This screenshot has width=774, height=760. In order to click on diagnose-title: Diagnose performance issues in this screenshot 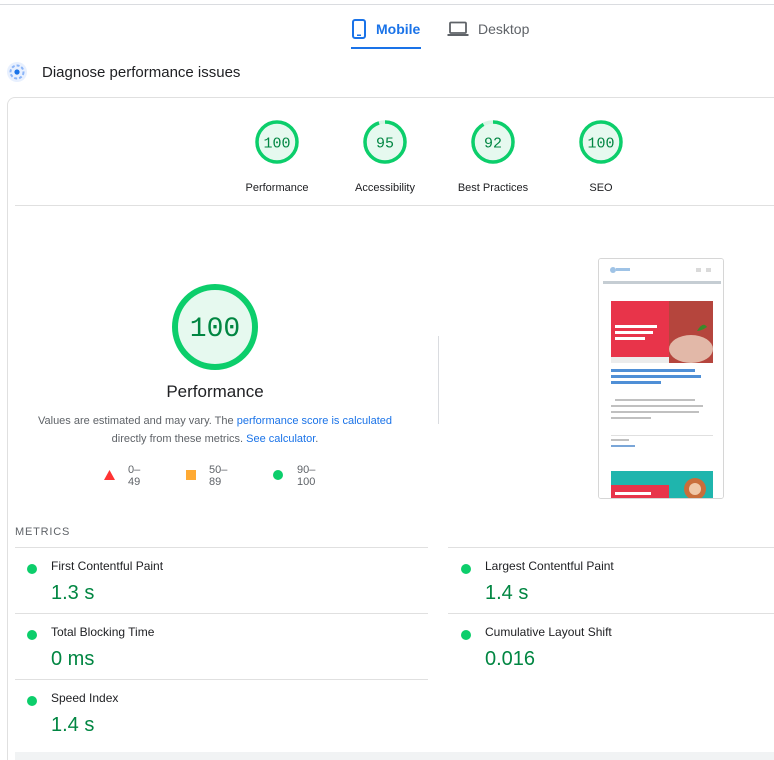, I will do `click(141, 72)`.